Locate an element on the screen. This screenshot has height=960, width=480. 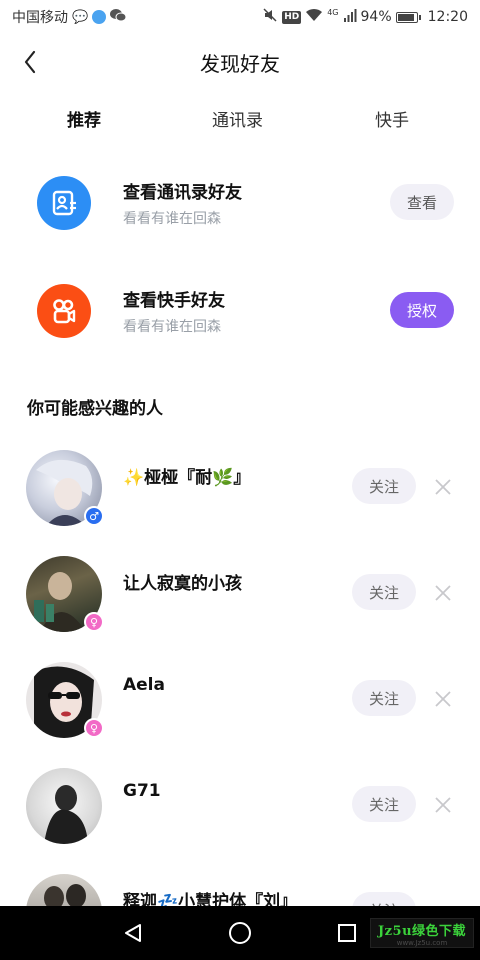
watermark-text: Jz5u绿色下载 is located at coordinates (422, 931).